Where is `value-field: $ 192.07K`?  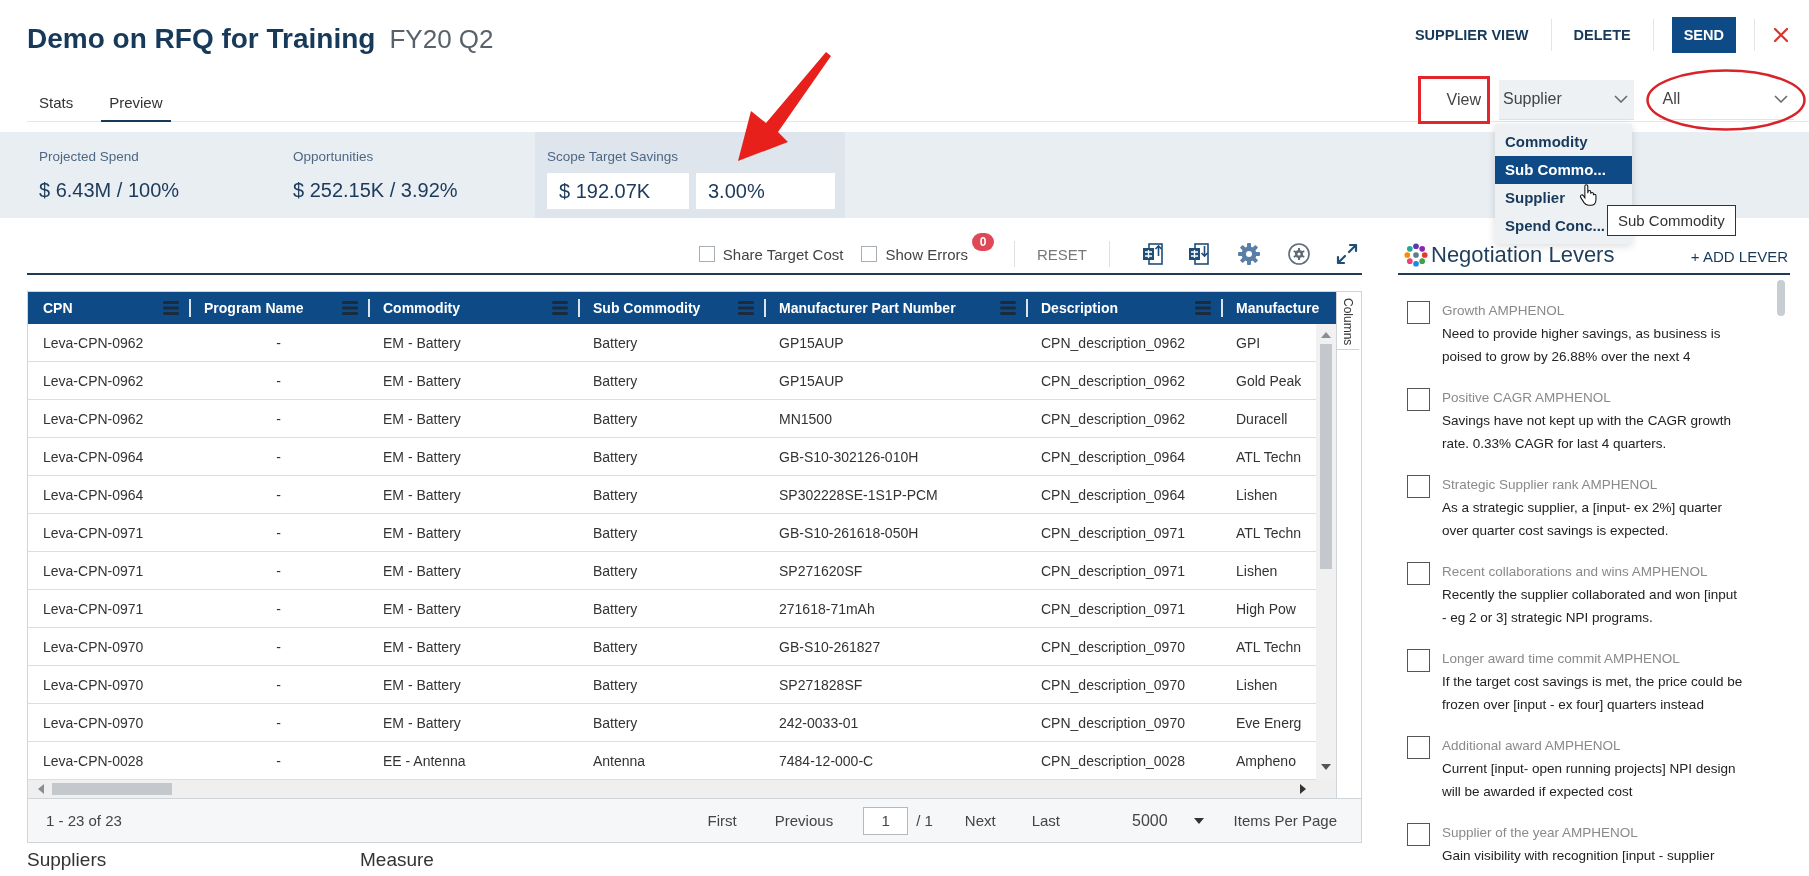 value-field: $ 192.07K is located at coordinates (618, 191).